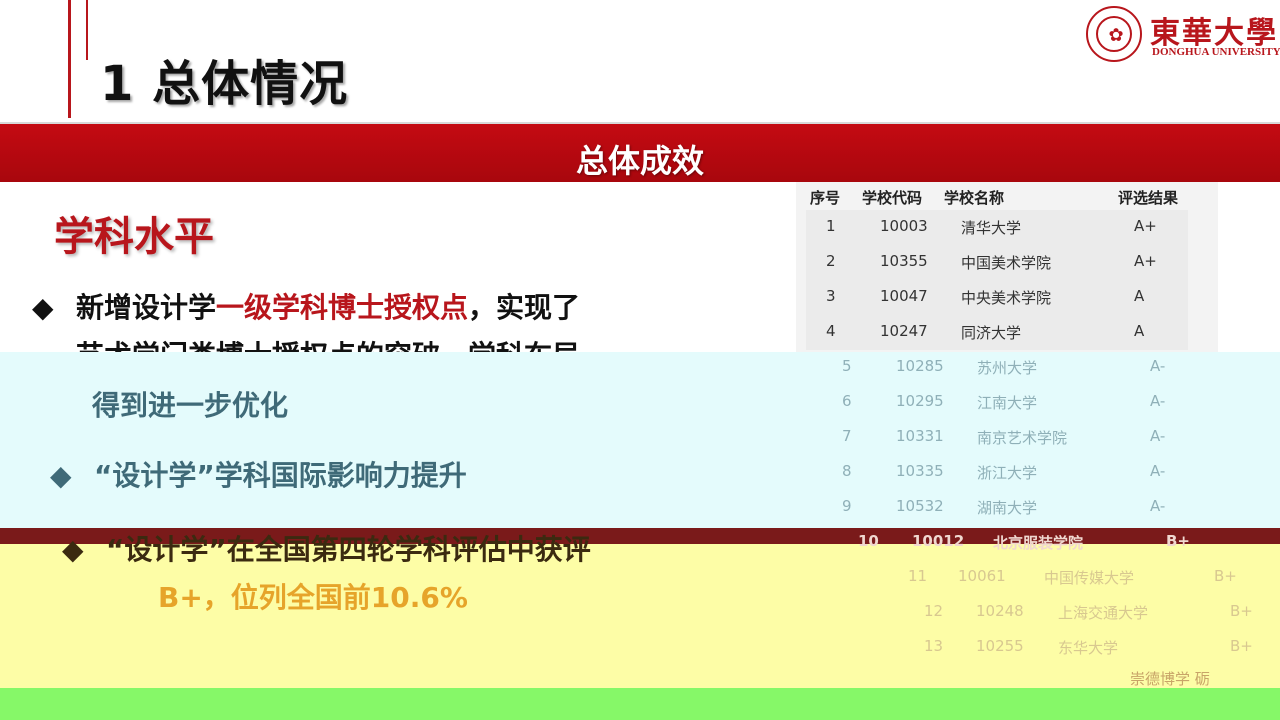 The height and width of the screenshot is (720, 1280). What do you see at coordinates (1007, 508) in the screenshot?
I see `table-cell: 湖南大学` at bounding box center [1007, 508].